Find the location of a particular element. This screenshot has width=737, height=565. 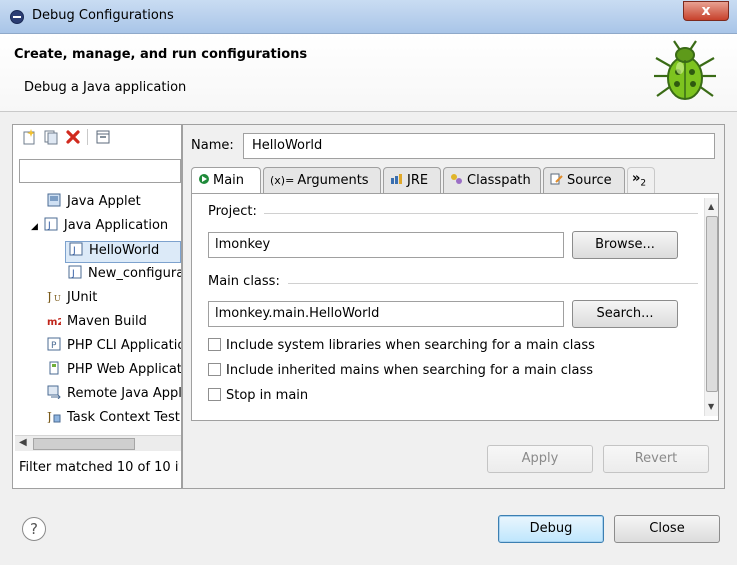

tab-label: Classpath is located at coordinates (499, 180).